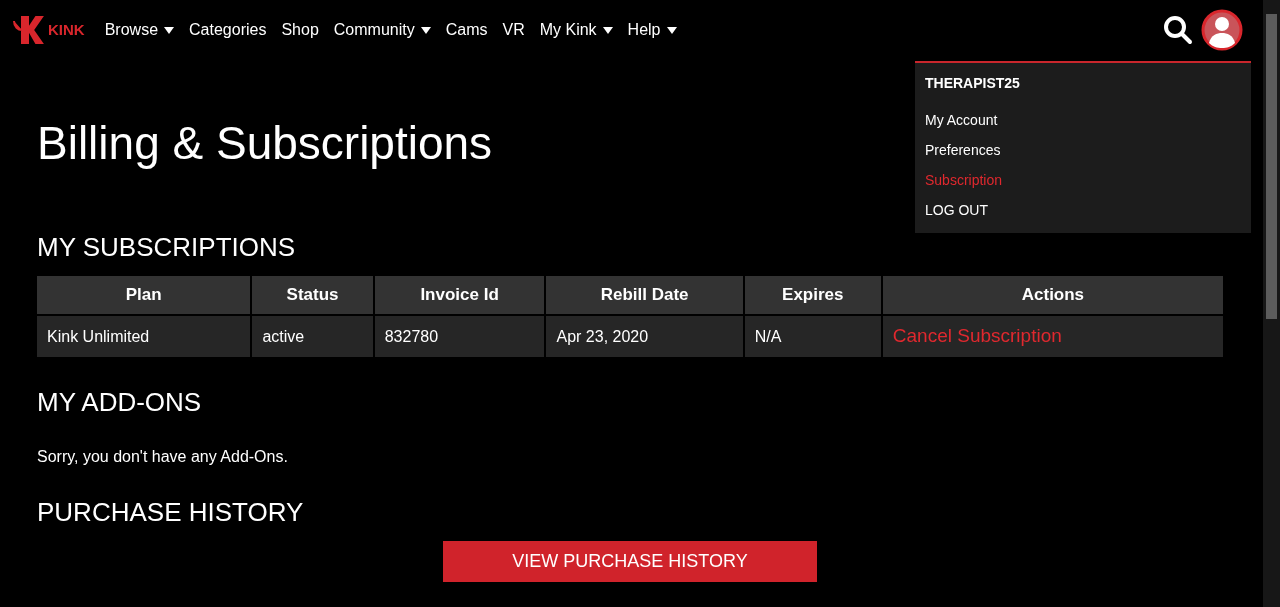 The height and width of the screenshot is (607, 1280). Describe the element at coordinates (144, 336) in the screenshot. I see `table-cell: Kink Unlimited` at that location.